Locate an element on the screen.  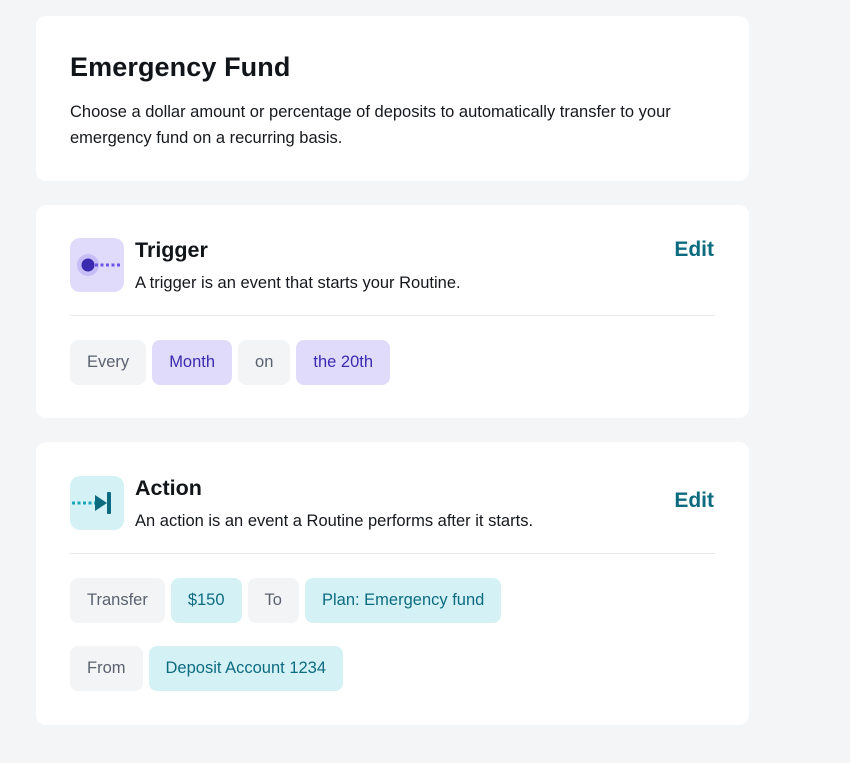
trigger-chip-row: Every Month on the 20th is located at coordinates (230, 362).